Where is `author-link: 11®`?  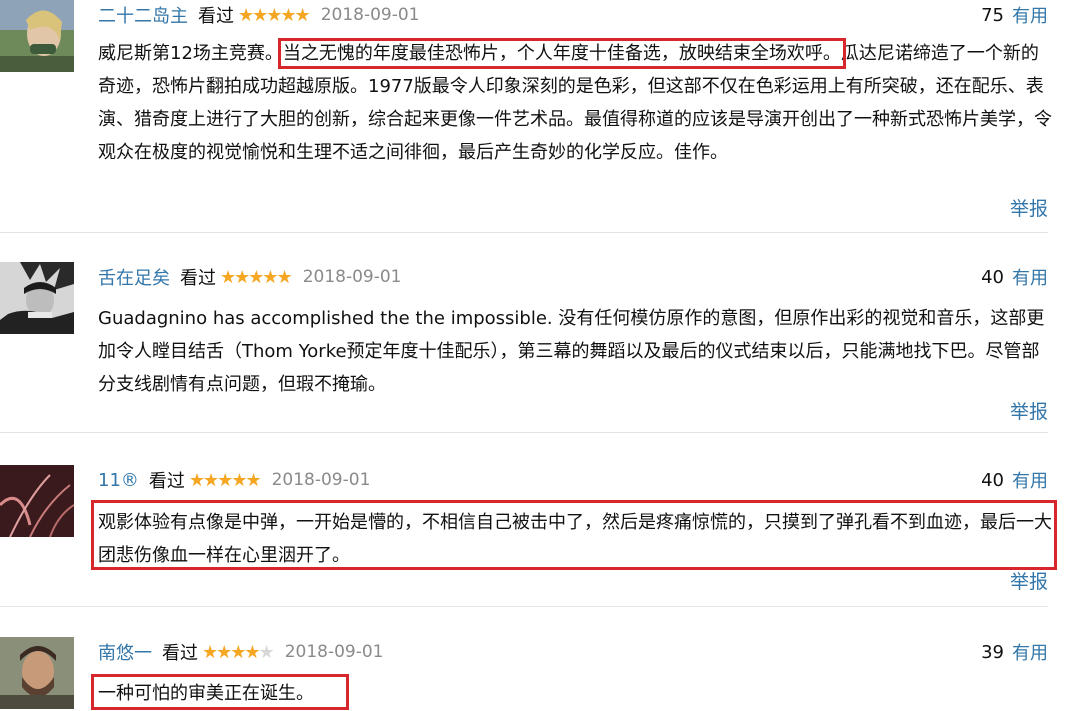
author-link: 11® is located at coordinates (118, 480).